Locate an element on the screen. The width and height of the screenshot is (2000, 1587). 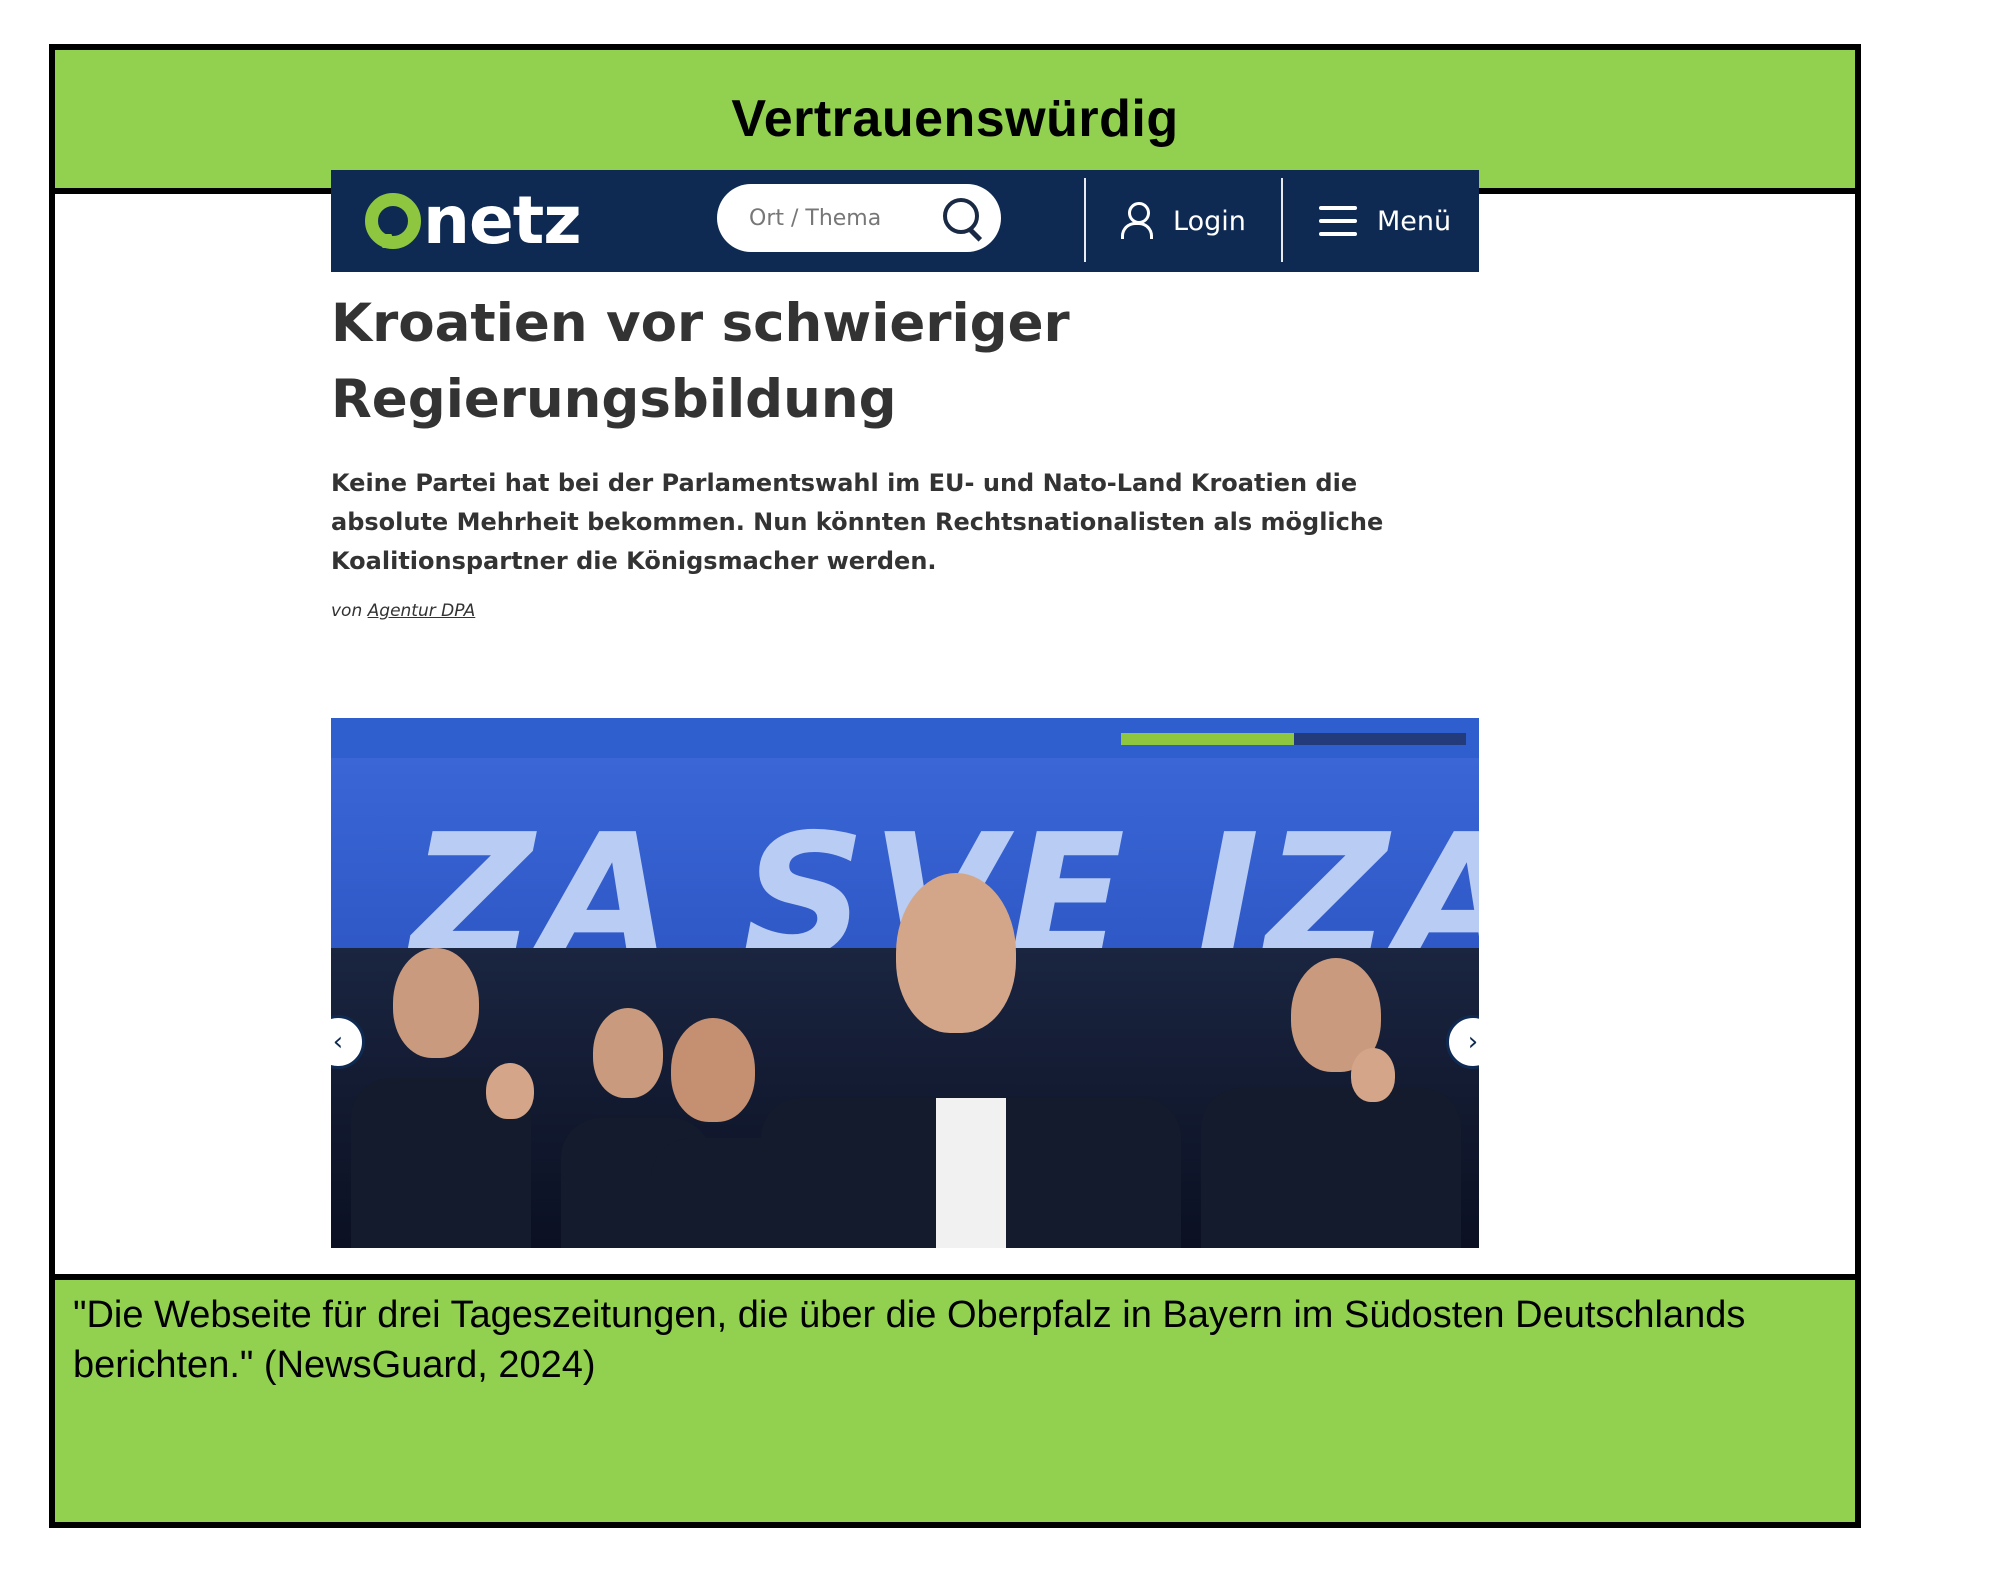
search-placeholder: Ort / Thema is located at coordinates (815, 218).